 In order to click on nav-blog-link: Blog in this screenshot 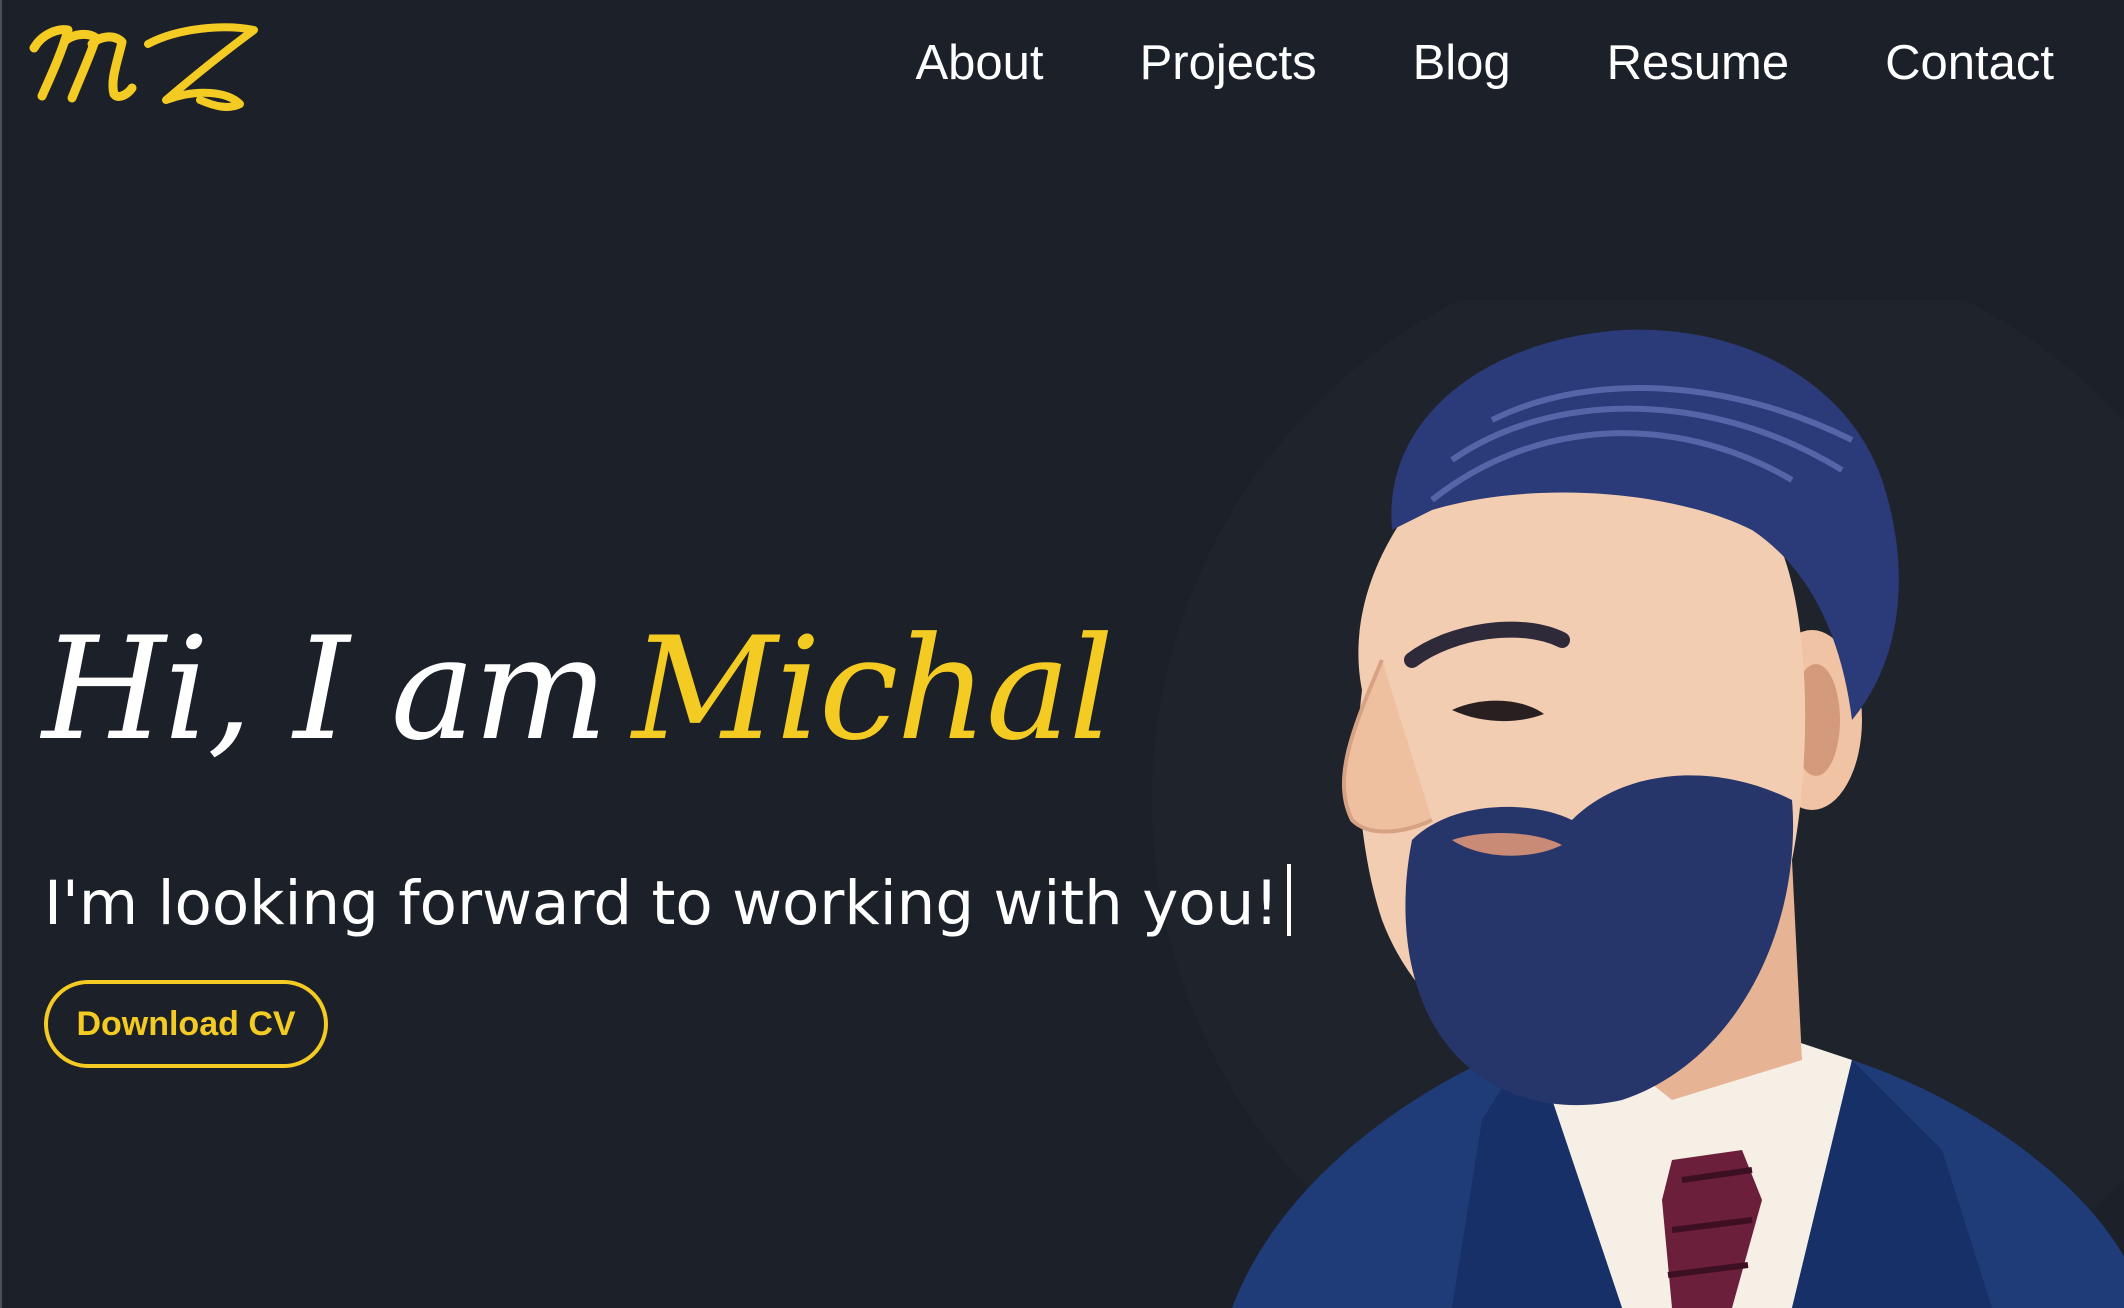, I will do `click(1462, 63)`.